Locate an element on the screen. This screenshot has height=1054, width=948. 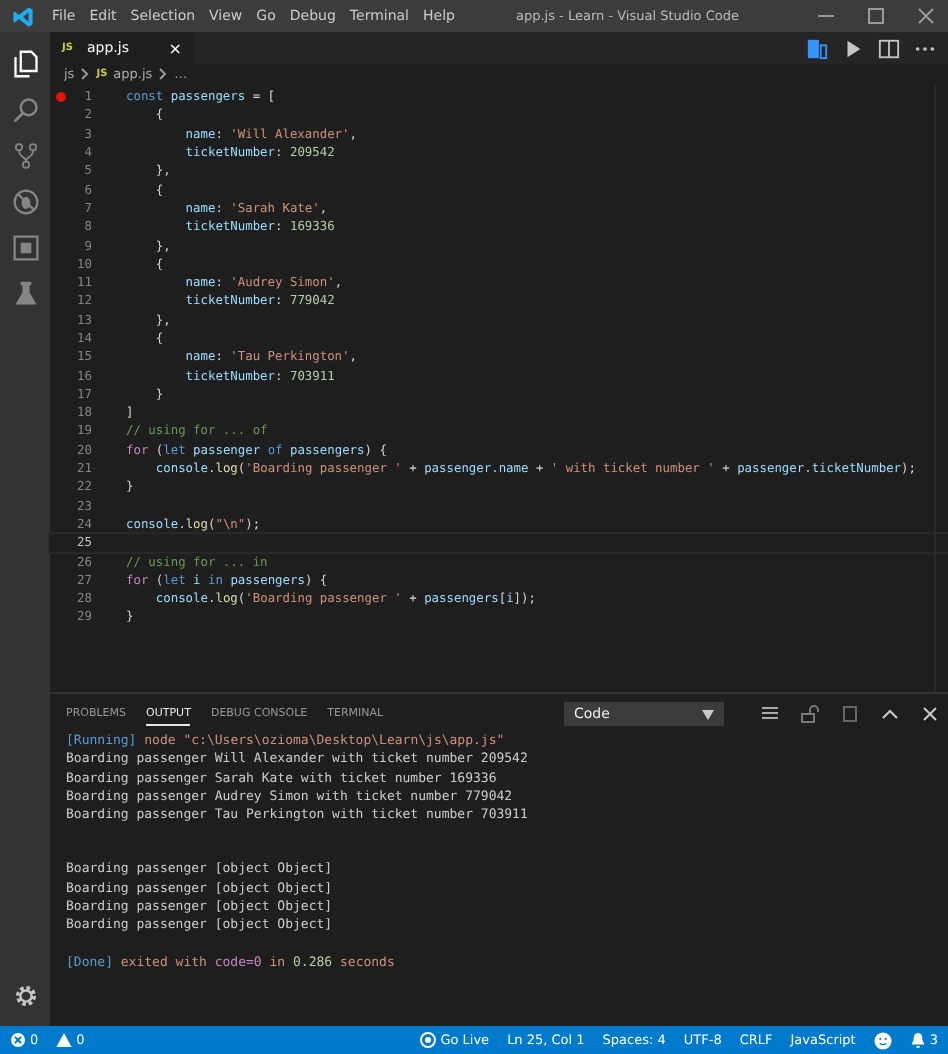
smiley-icon is located at coordinates (882, 1040).